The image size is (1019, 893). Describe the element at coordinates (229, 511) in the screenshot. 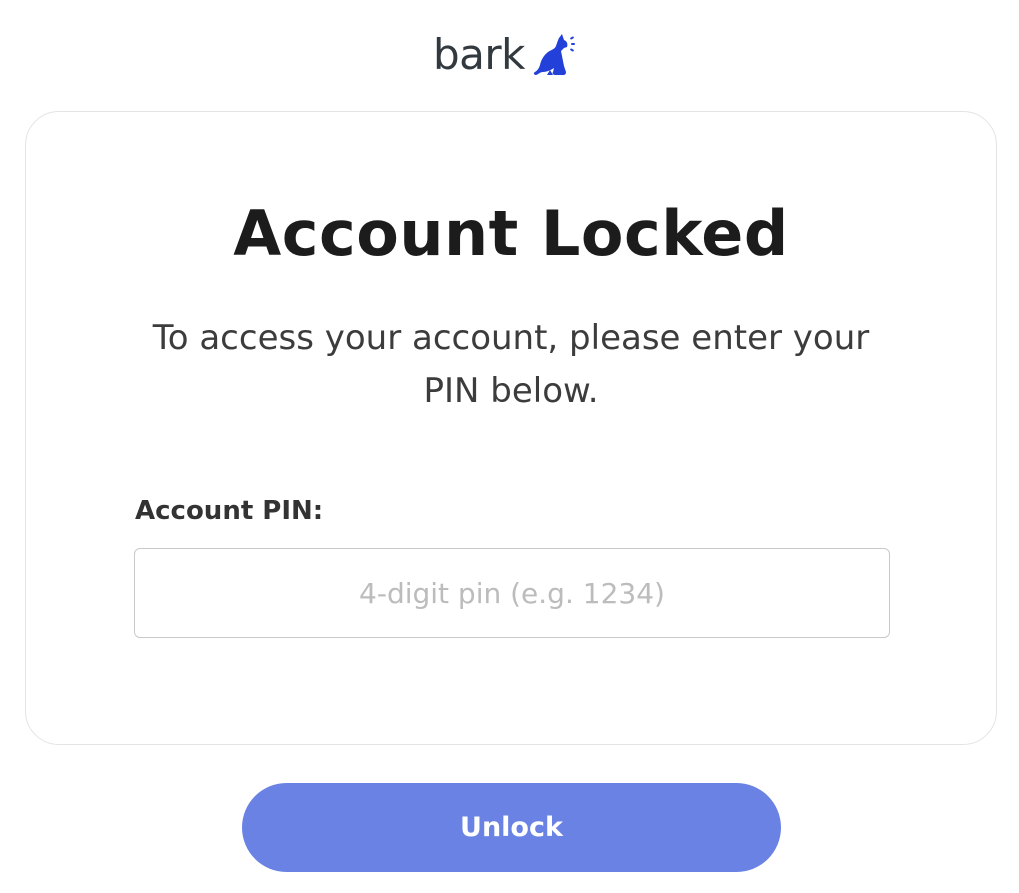

I see `account-pin-label: Account PIN:` at that location.